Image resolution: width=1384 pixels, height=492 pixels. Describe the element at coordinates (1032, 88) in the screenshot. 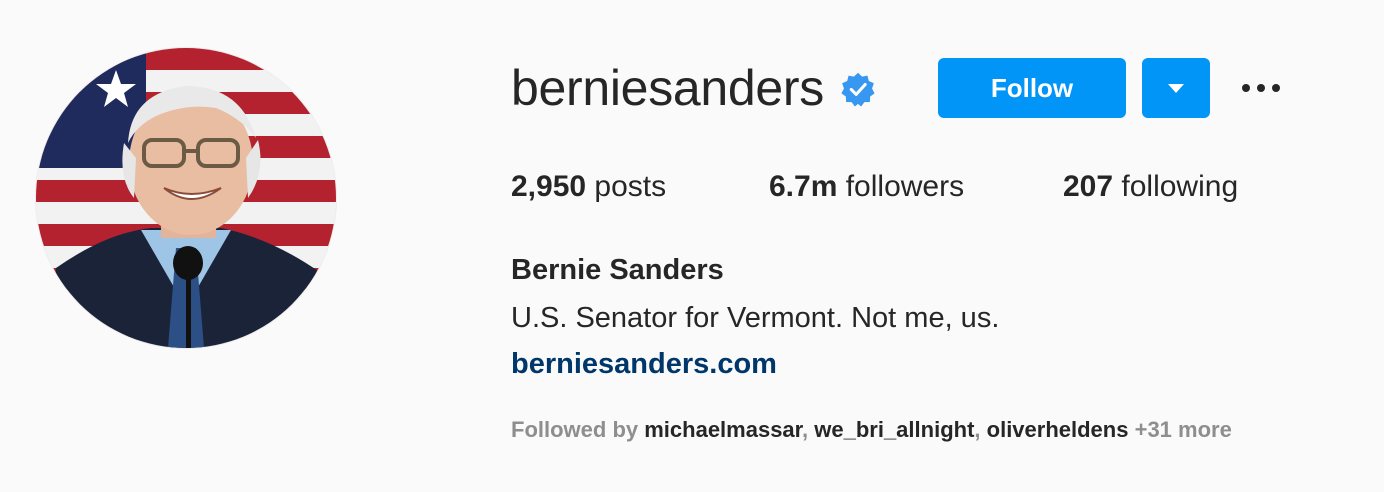

I see `follow-button: Follow` at that location.